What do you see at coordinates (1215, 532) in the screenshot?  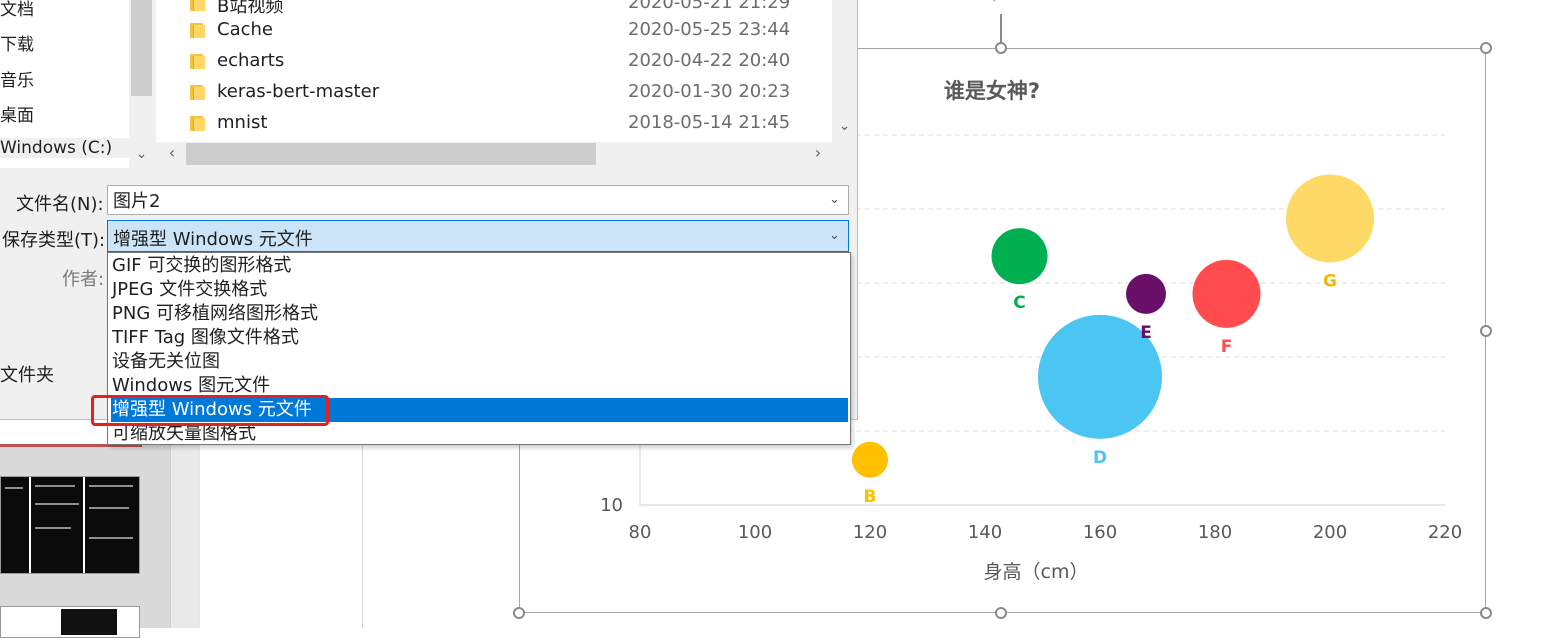 I see `x-tick-label: 180` at bounding box center [1215, 532].